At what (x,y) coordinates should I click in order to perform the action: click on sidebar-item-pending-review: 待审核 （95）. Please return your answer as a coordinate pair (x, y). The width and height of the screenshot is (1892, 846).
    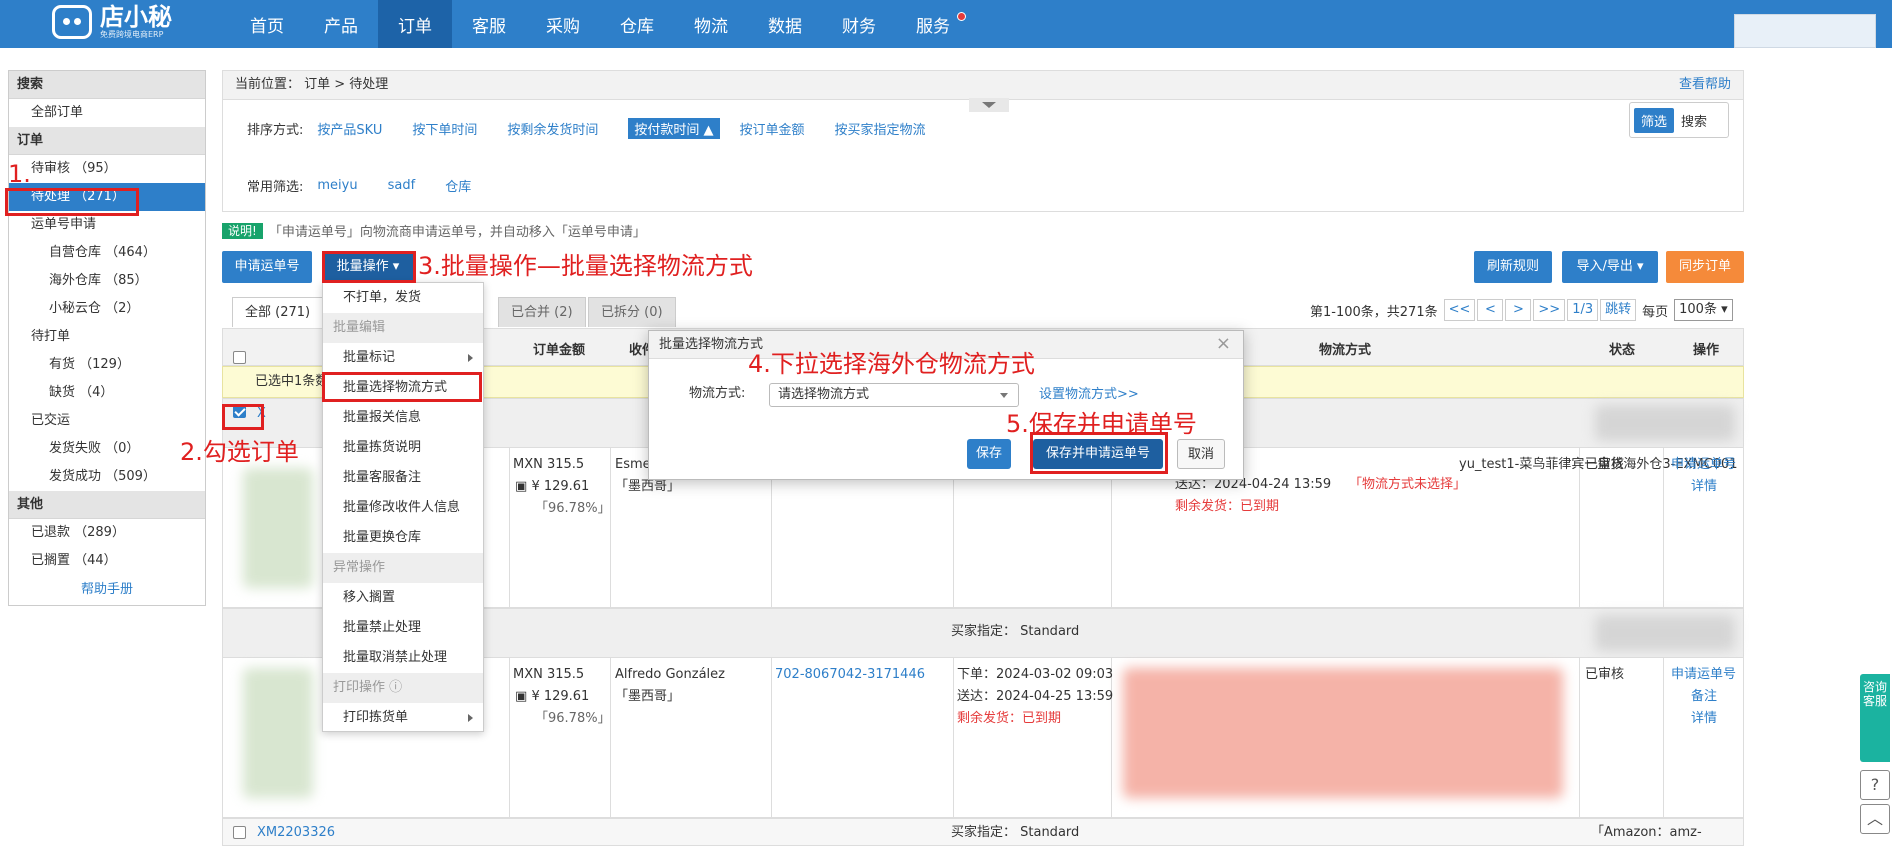
    Looking at the image, I should click on (107, 169).